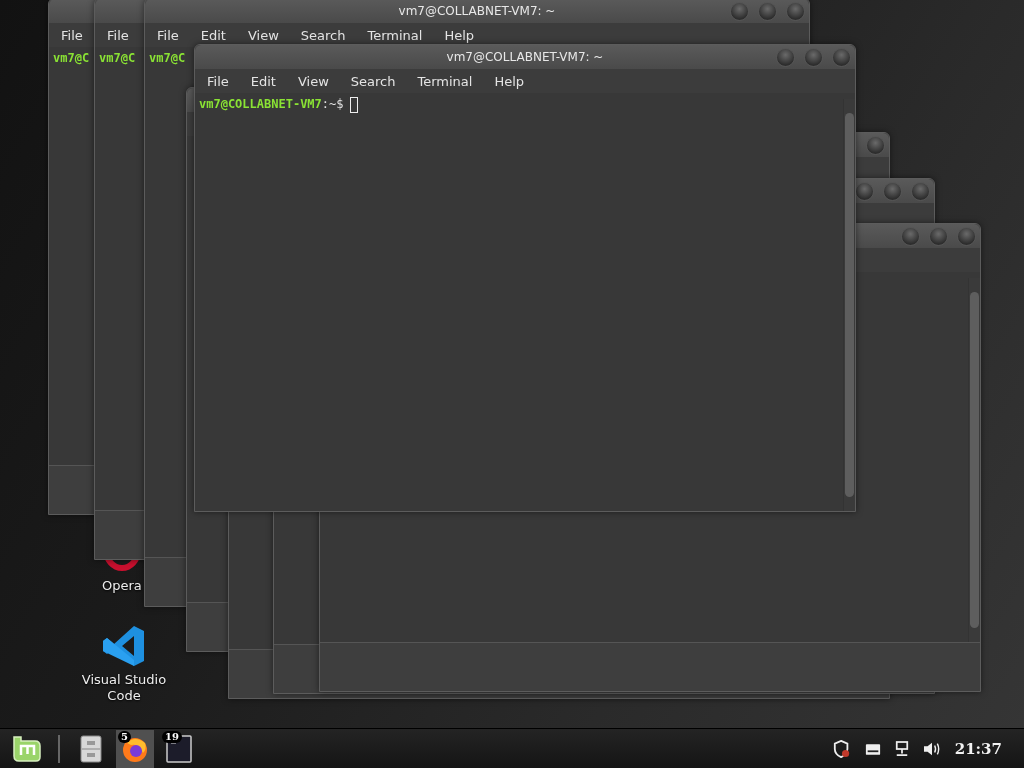 The height and width of the screenshot is (768, 1024). What do you see at coordinates (122, 586) in the screenshot?
I see `desktop-icon-label: Opera` at bounding box center [122, 586].